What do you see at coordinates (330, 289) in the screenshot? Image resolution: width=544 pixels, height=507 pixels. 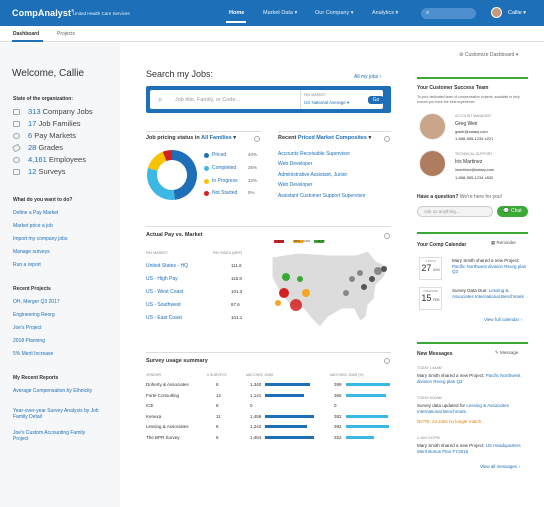 I see `us-map-shape` at bounding box center [330, 289].